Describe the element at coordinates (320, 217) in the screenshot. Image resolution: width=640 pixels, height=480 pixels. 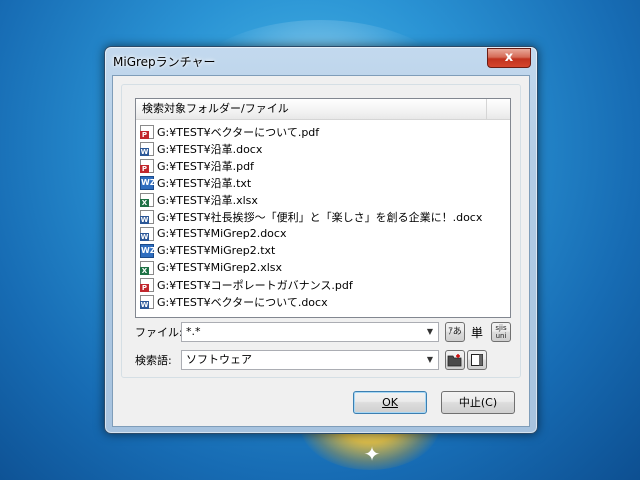
I see `list-item-label: G:¥TEST¥社長挨拶～「便利」と「楽しさ」を創る企業に！.docx` at that location.